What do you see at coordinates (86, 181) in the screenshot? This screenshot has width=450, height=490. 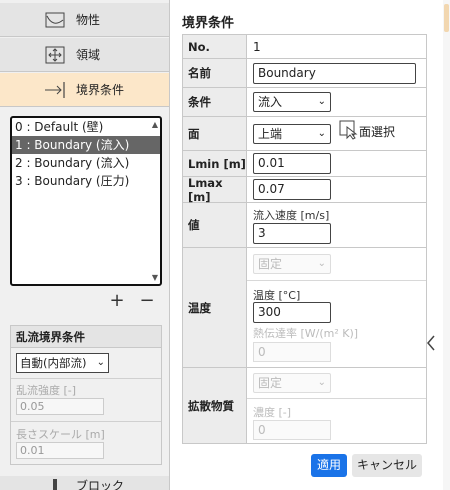 I see `list-item: 3 : Boundary (圧力)` at bounding box center [86, 181].